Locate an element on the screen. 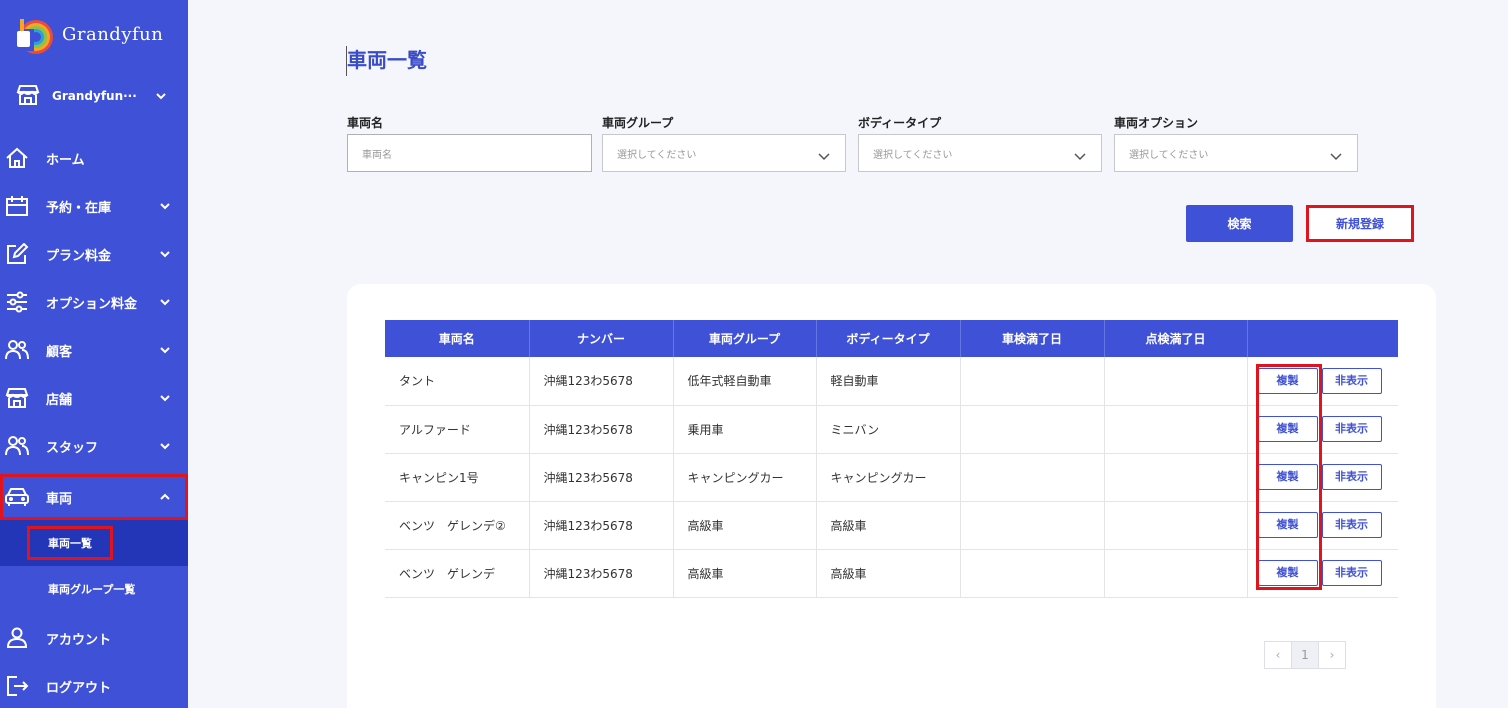 This screenshot has height=708, width=1508. subnav-vehicle-list: 車両一覧 is located at coordinates (94, 543).